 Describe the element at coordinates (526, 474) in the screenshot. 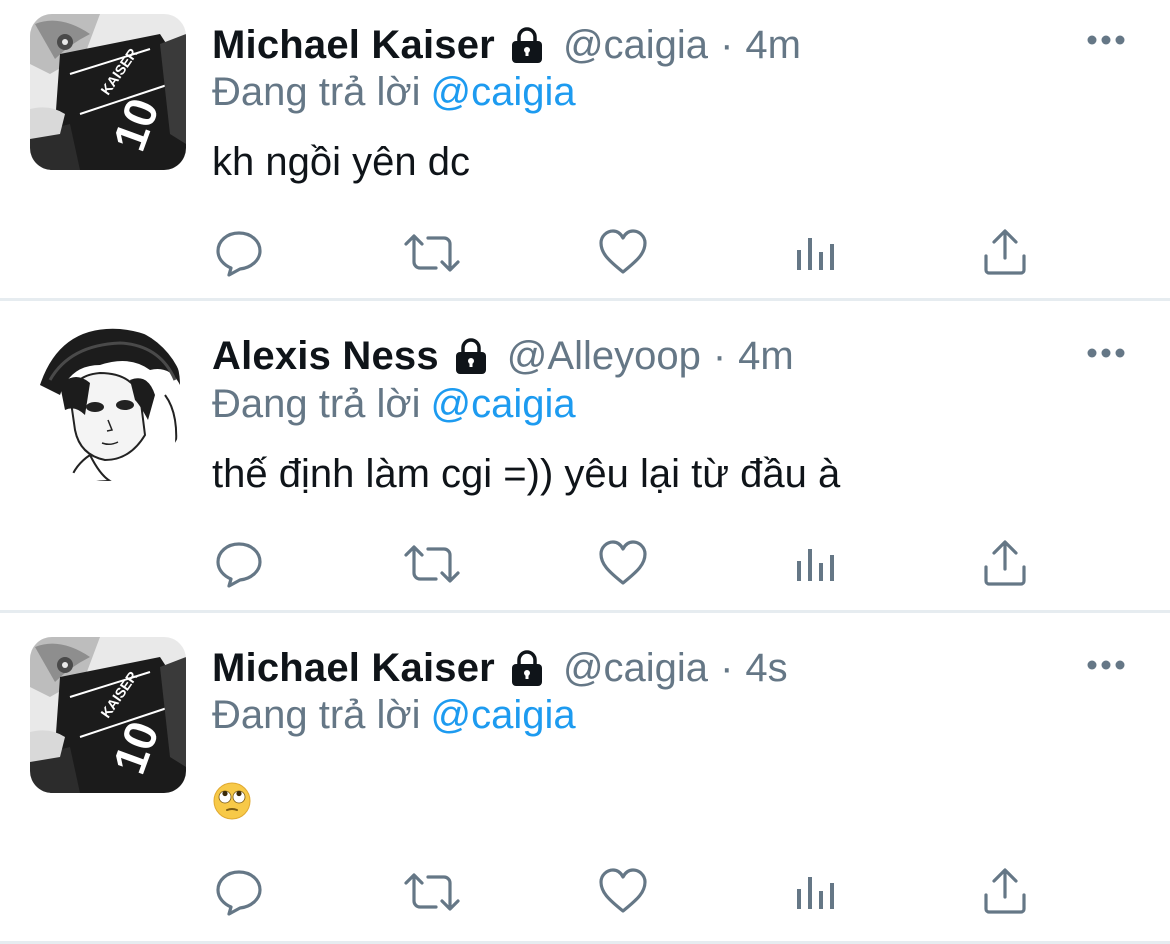

I see `tweet-text: thế định làm cgi =)) yêu lại từ đầu à` at that location.